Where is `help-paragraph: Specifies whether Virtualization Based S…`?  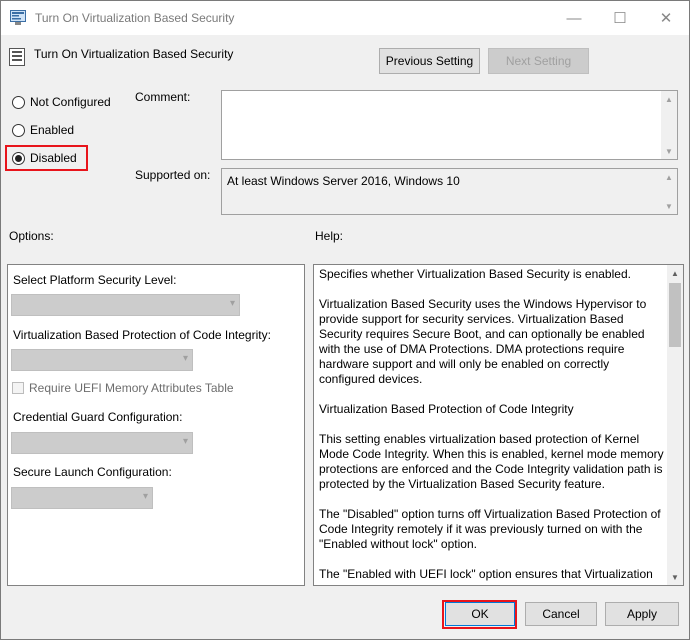 help-paragraph: Specifies whether Virtualization Based S… is located at coordinates (475, 274).